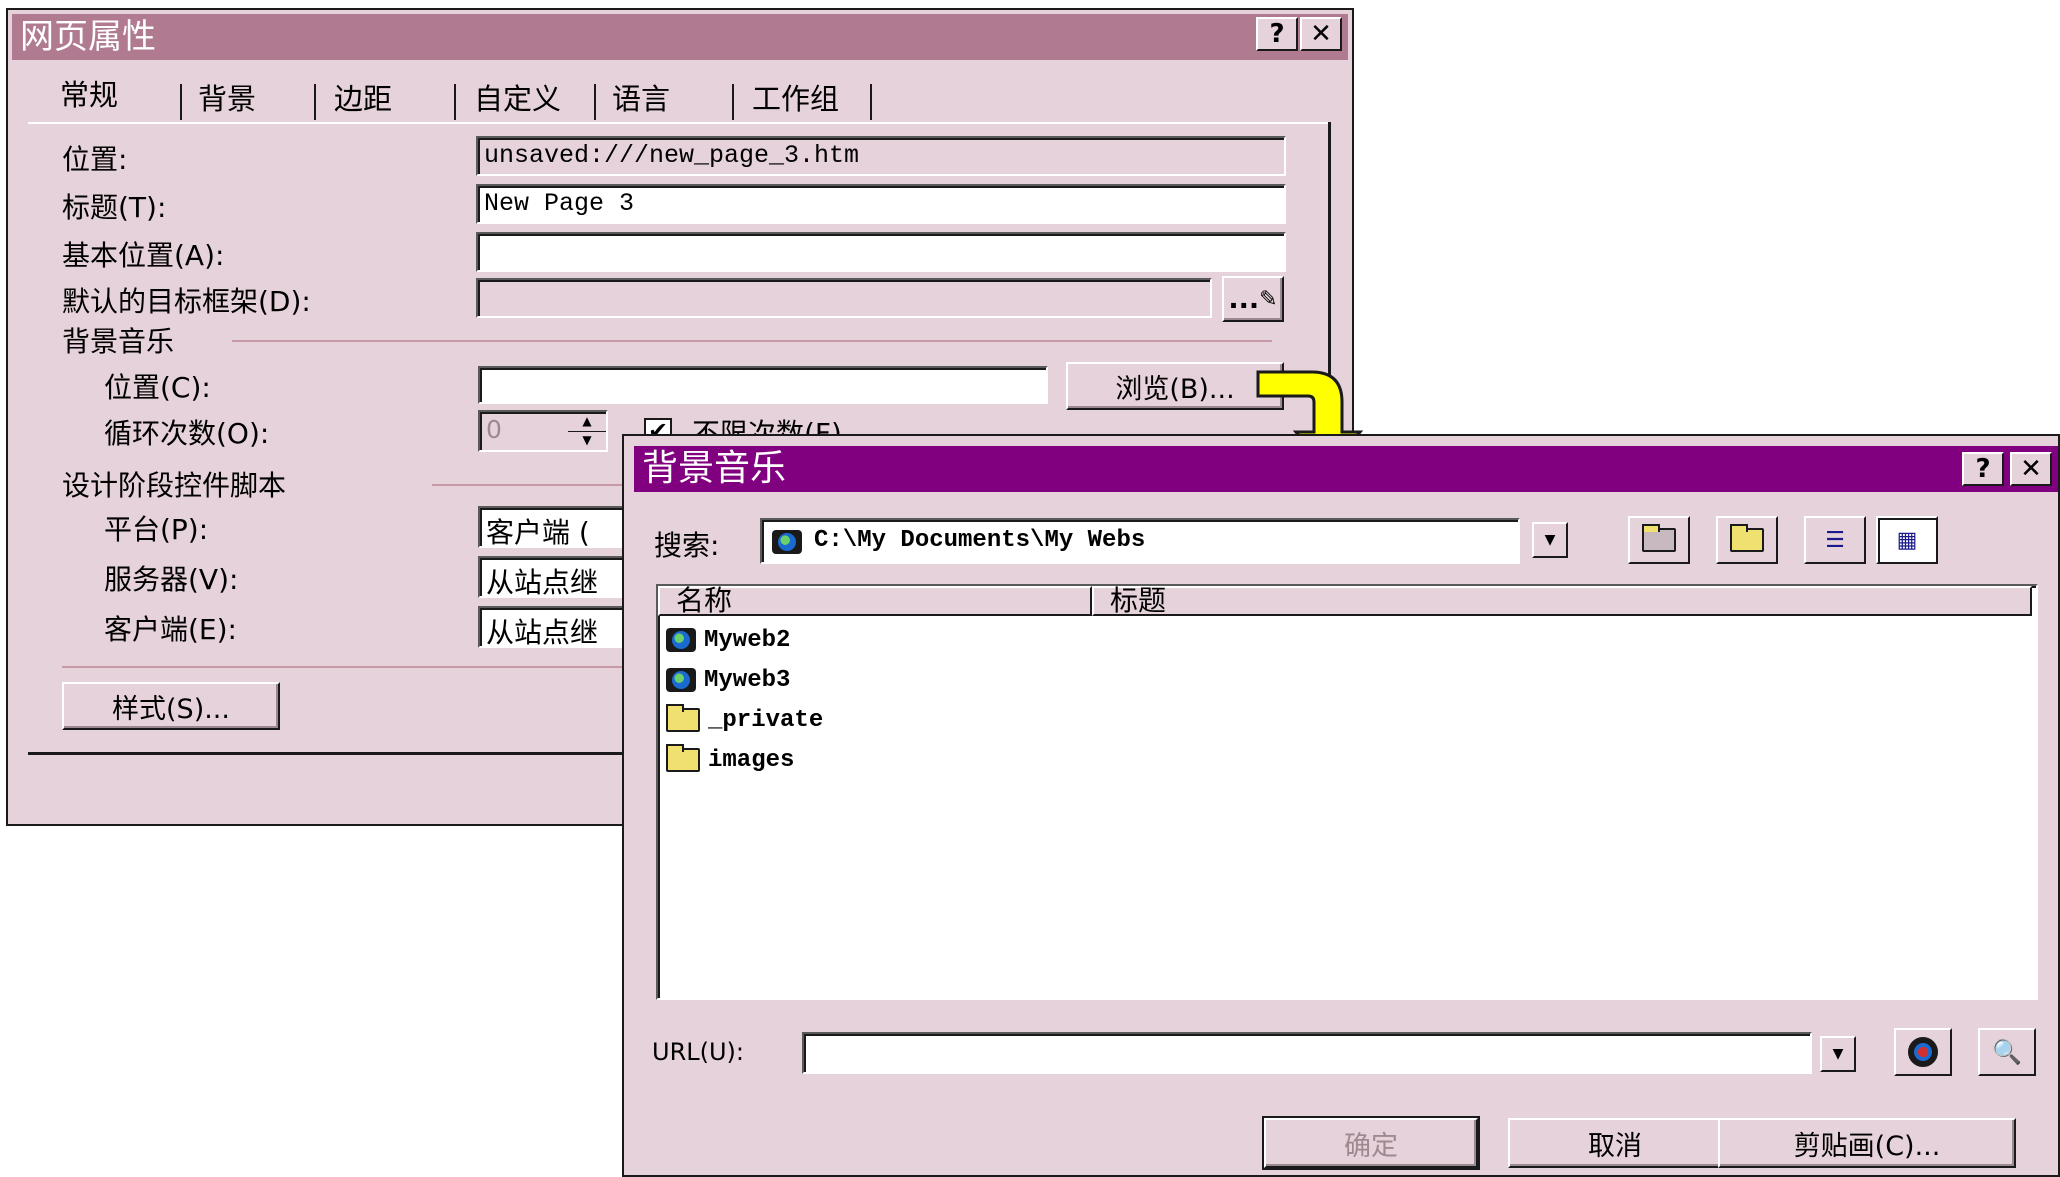 The width and height of the screenshot is (2060, 1177). I want to click on search-path-value: C:\My Documents\My Webs, so click(980, 540).